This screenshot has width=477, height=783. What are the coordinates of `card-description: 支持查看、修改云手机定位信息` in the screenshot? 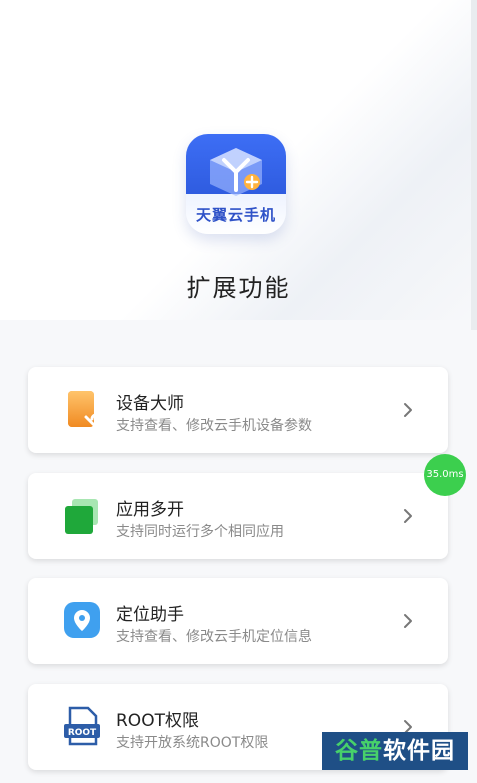 It's located at (214, 637).